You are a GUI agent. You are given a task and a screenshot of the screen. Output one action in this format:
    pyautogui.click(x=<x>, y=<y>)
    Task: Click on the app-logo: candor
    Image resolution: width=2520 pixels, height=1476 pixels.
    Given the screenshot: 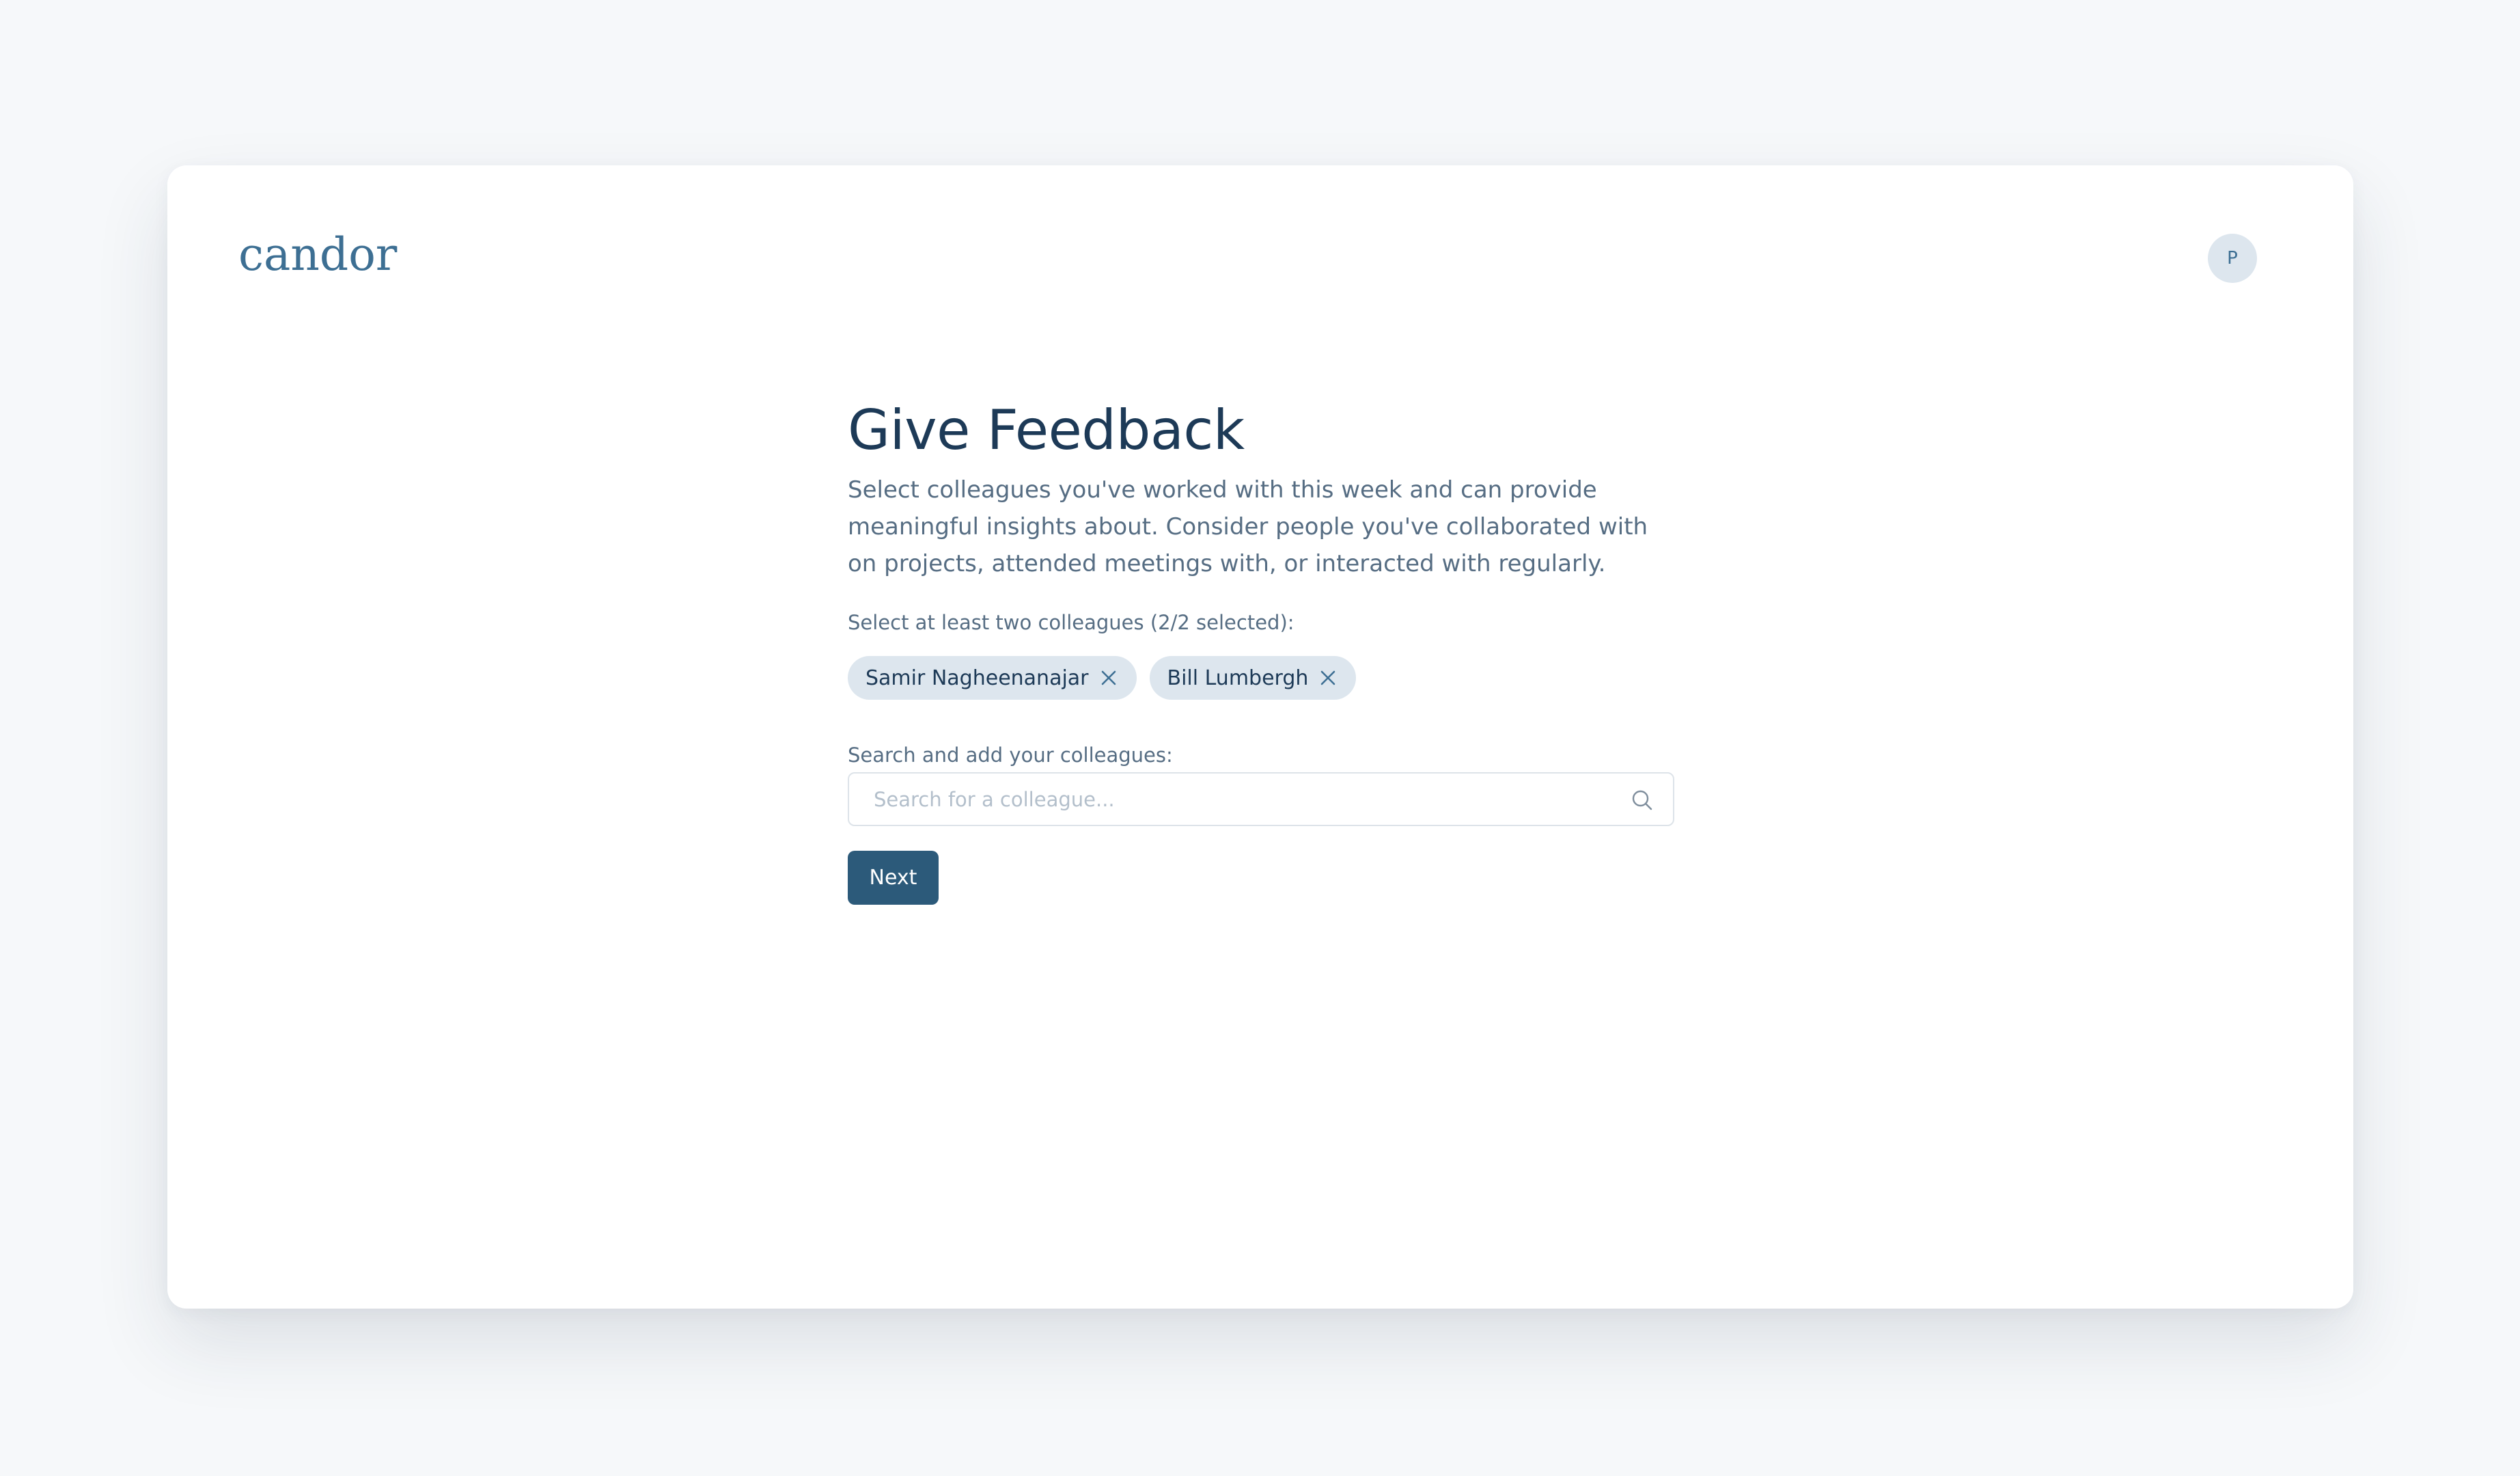 What is the action you would take?
    pyautogui.click(x=318, y=254)
    